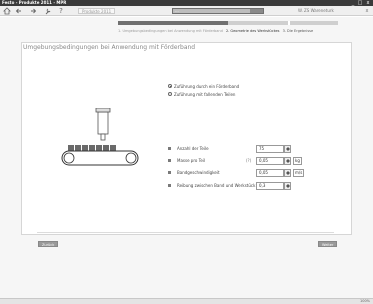 This screenshot has height=304, width=373. I want to click on radio-button-selected, so click(170, 86).